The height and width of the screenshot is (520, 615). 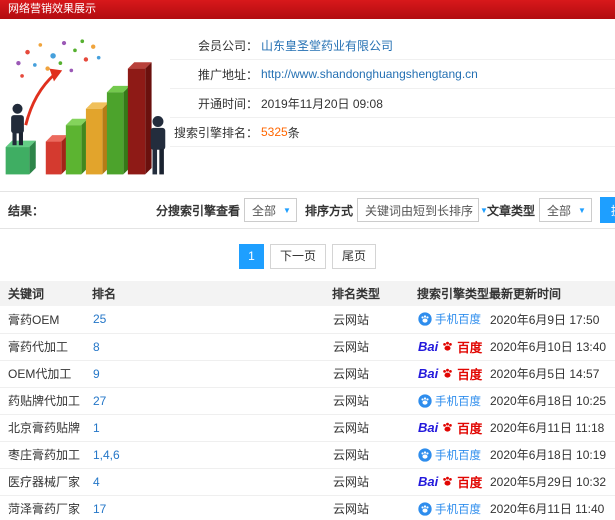 I want to click on rank-link: 25, so click(x=99, y=319).